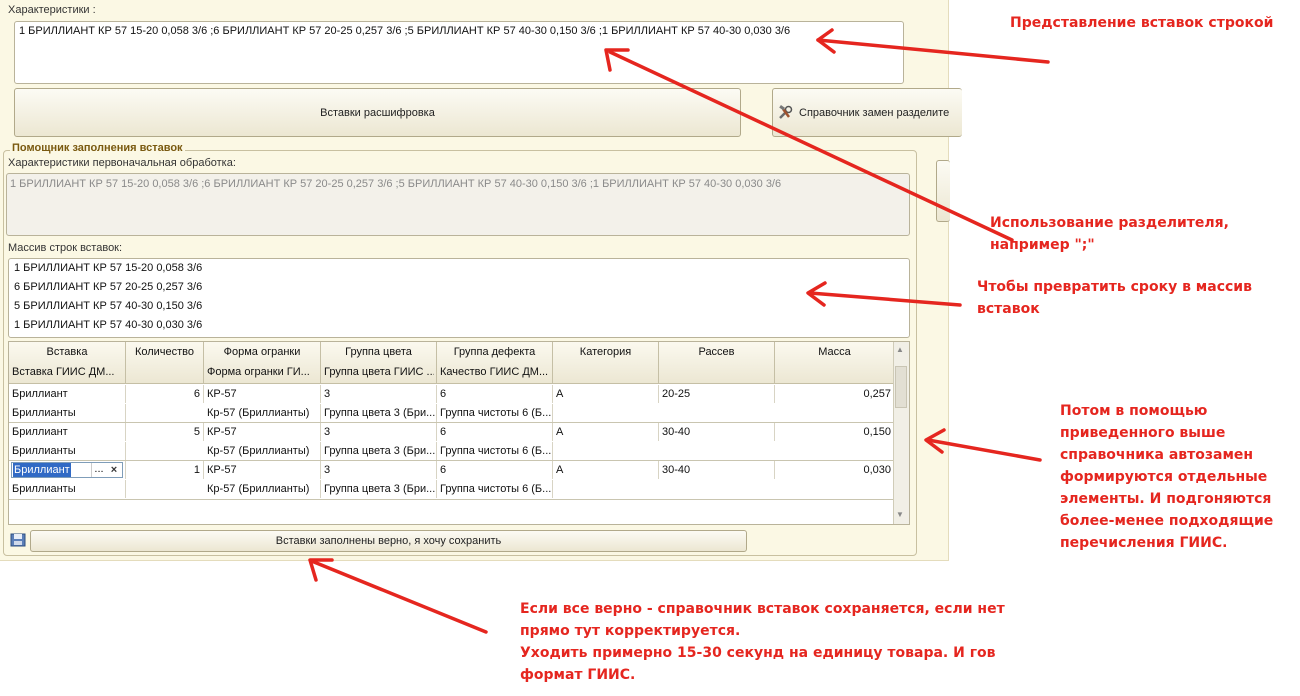 This screenshot has height=696, width=1300. I want to click on array-line: 1 БРИЛЛИАНТ КР 57 15-20 0,058 3/6, so click(108, 268).